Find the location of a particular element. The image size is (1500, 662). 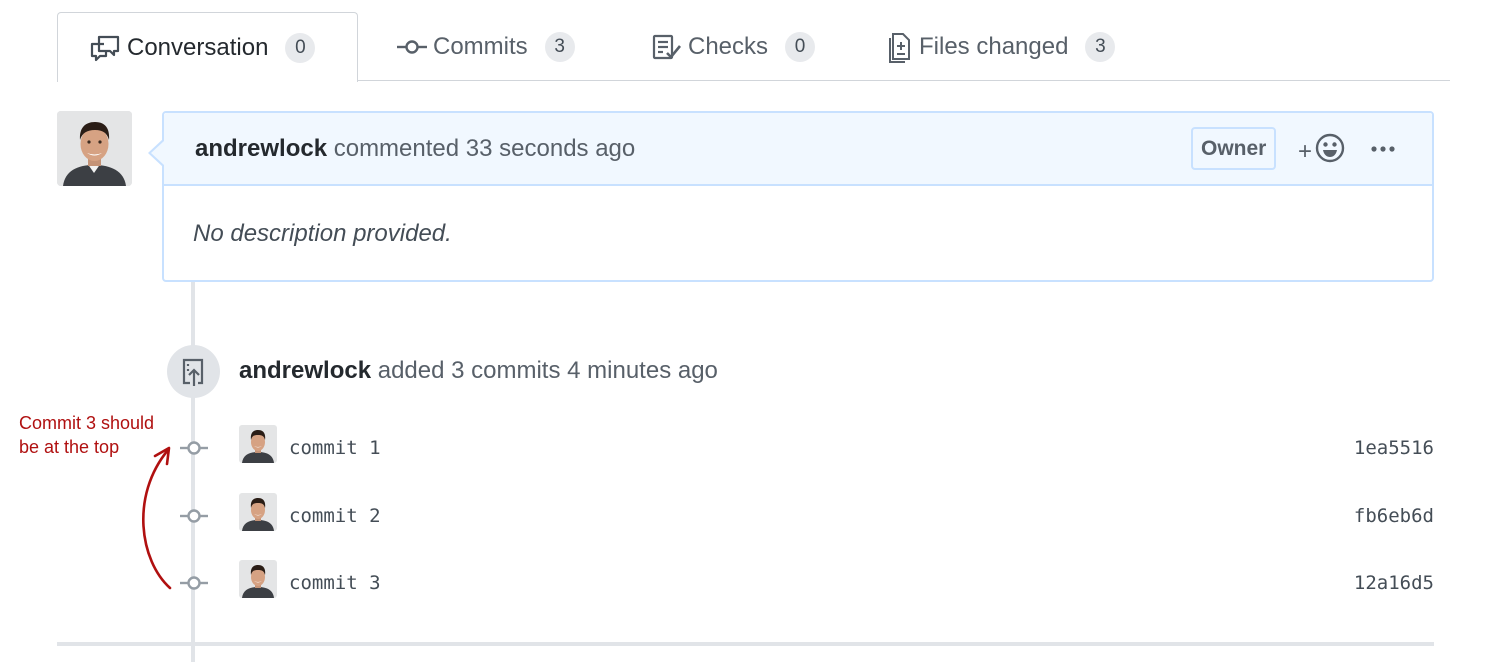

push-event-text: andrewlock added 3 commits 4 minutes ago is located at coordinates (478, 371).